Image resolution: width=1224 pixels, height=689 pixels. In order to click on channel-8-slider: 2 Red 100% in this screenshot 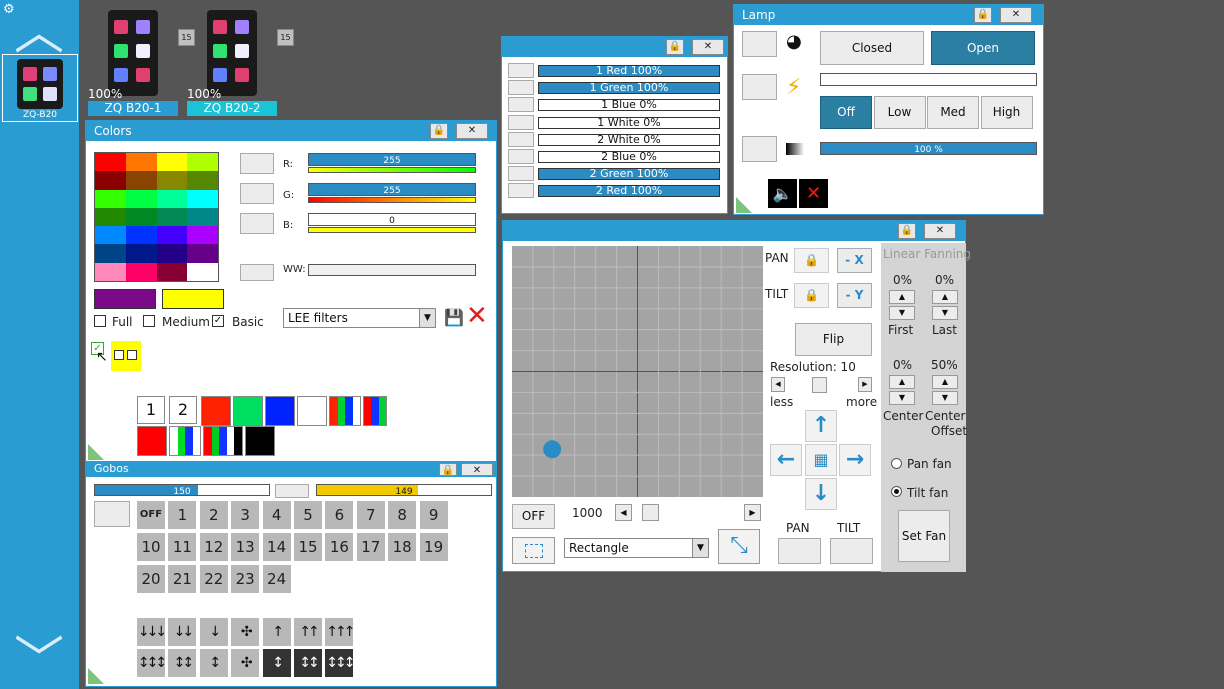, I will do `click(629, 191)`.